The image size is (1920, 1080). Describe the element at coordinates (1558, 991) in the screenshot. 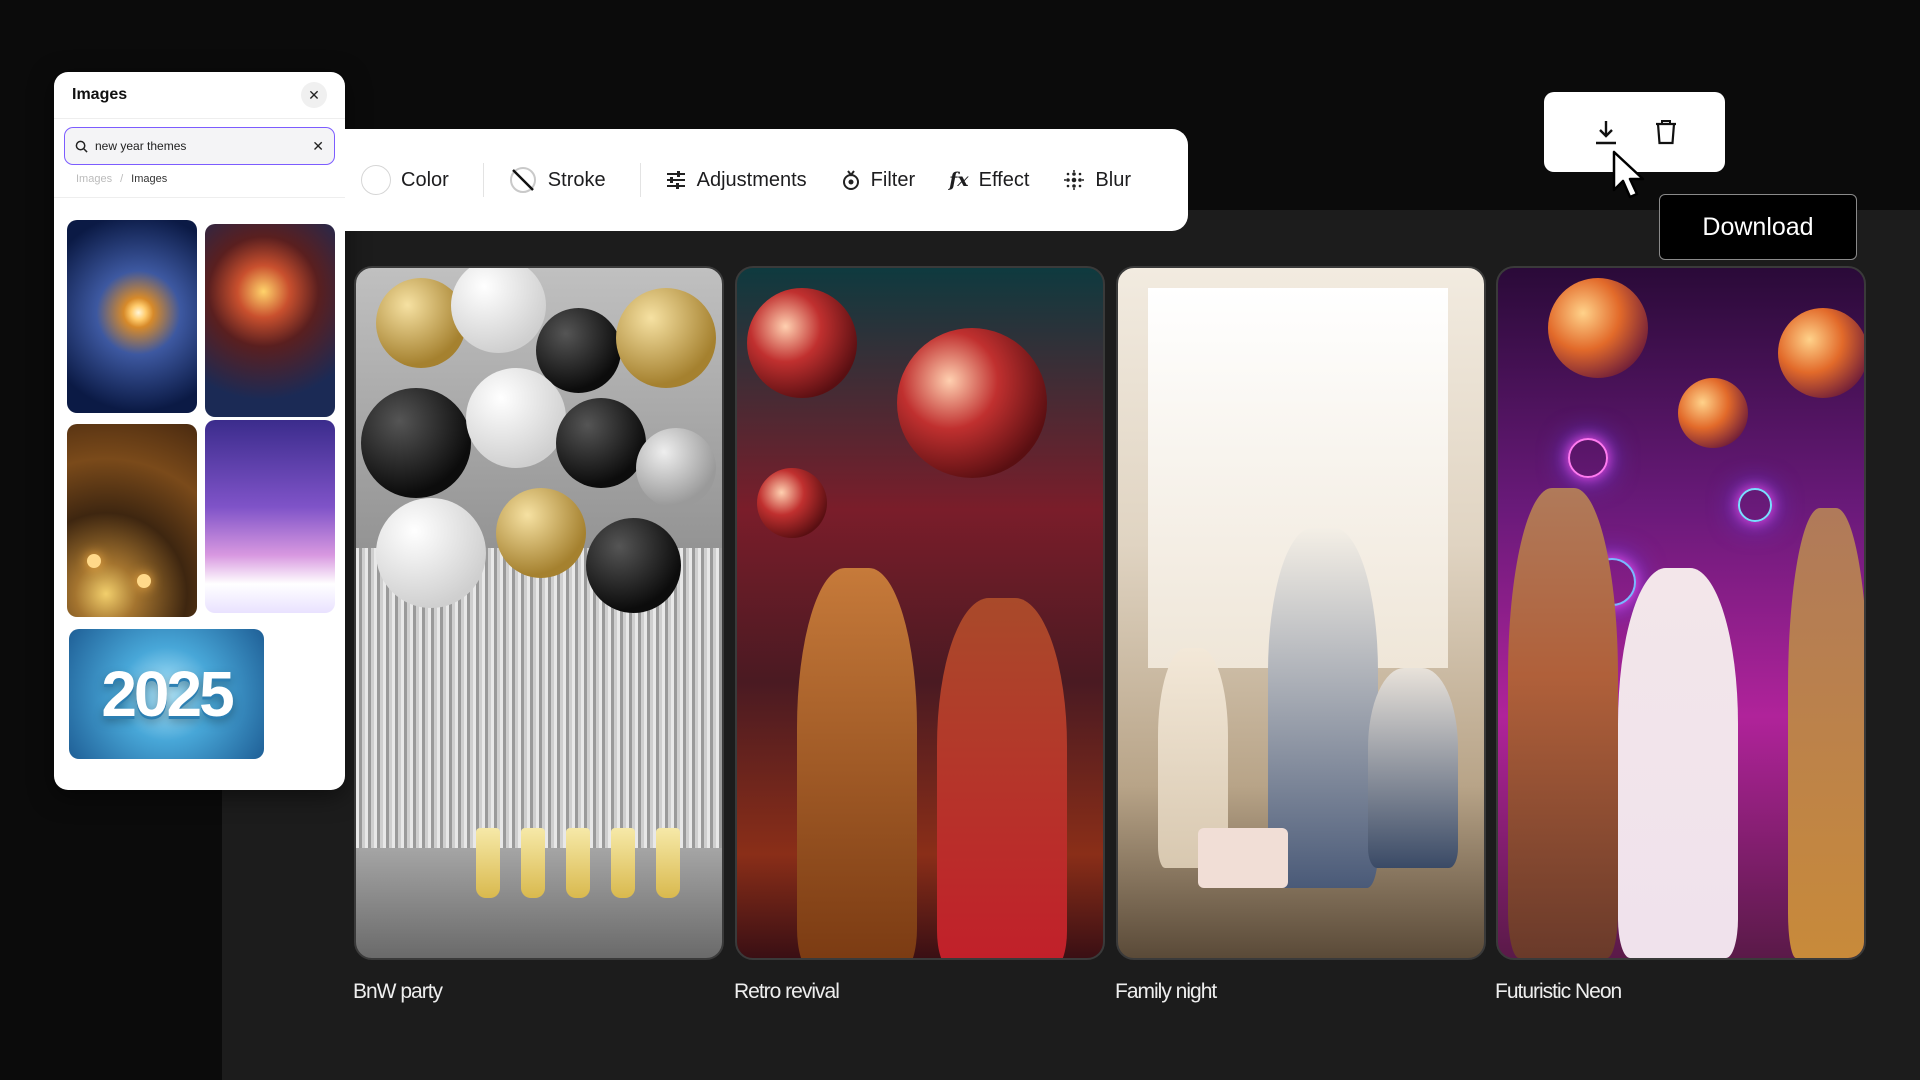

I see `card-label: Futuristic Neon` at that location.